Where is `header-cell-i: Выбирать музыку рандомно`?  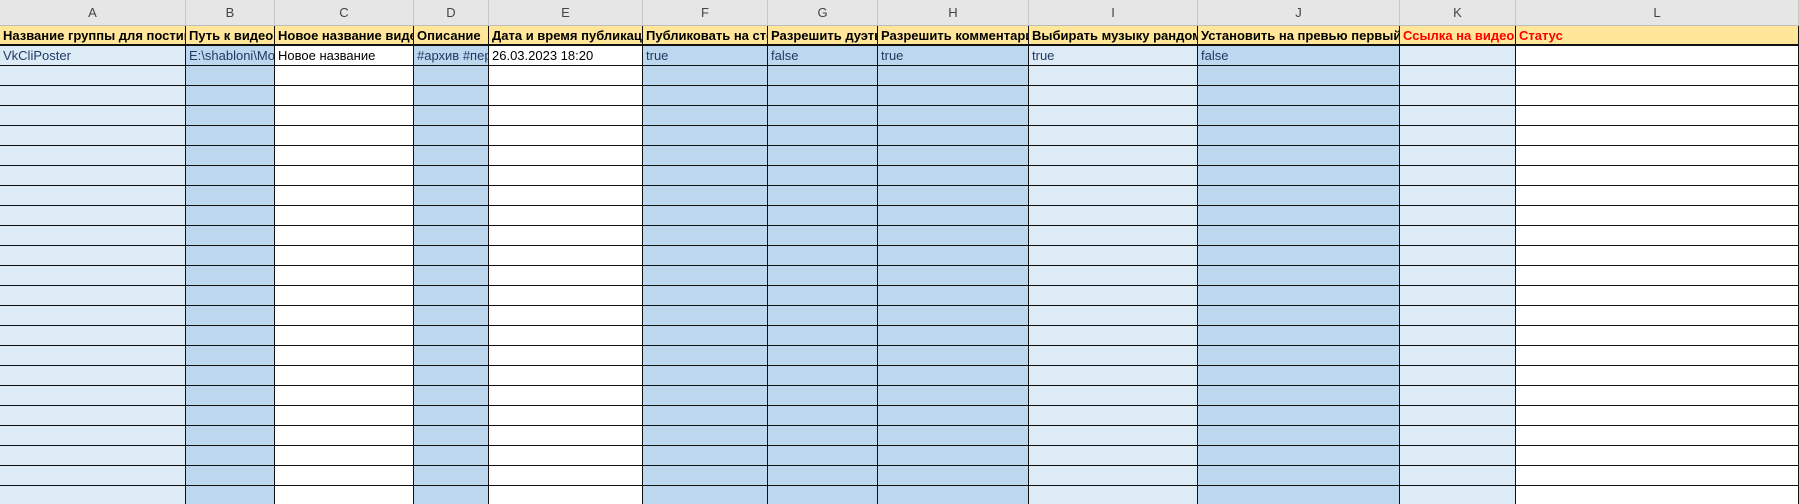 header-cell-i: Выбирать музыку рандомно is located at coordinates (1113, 36).